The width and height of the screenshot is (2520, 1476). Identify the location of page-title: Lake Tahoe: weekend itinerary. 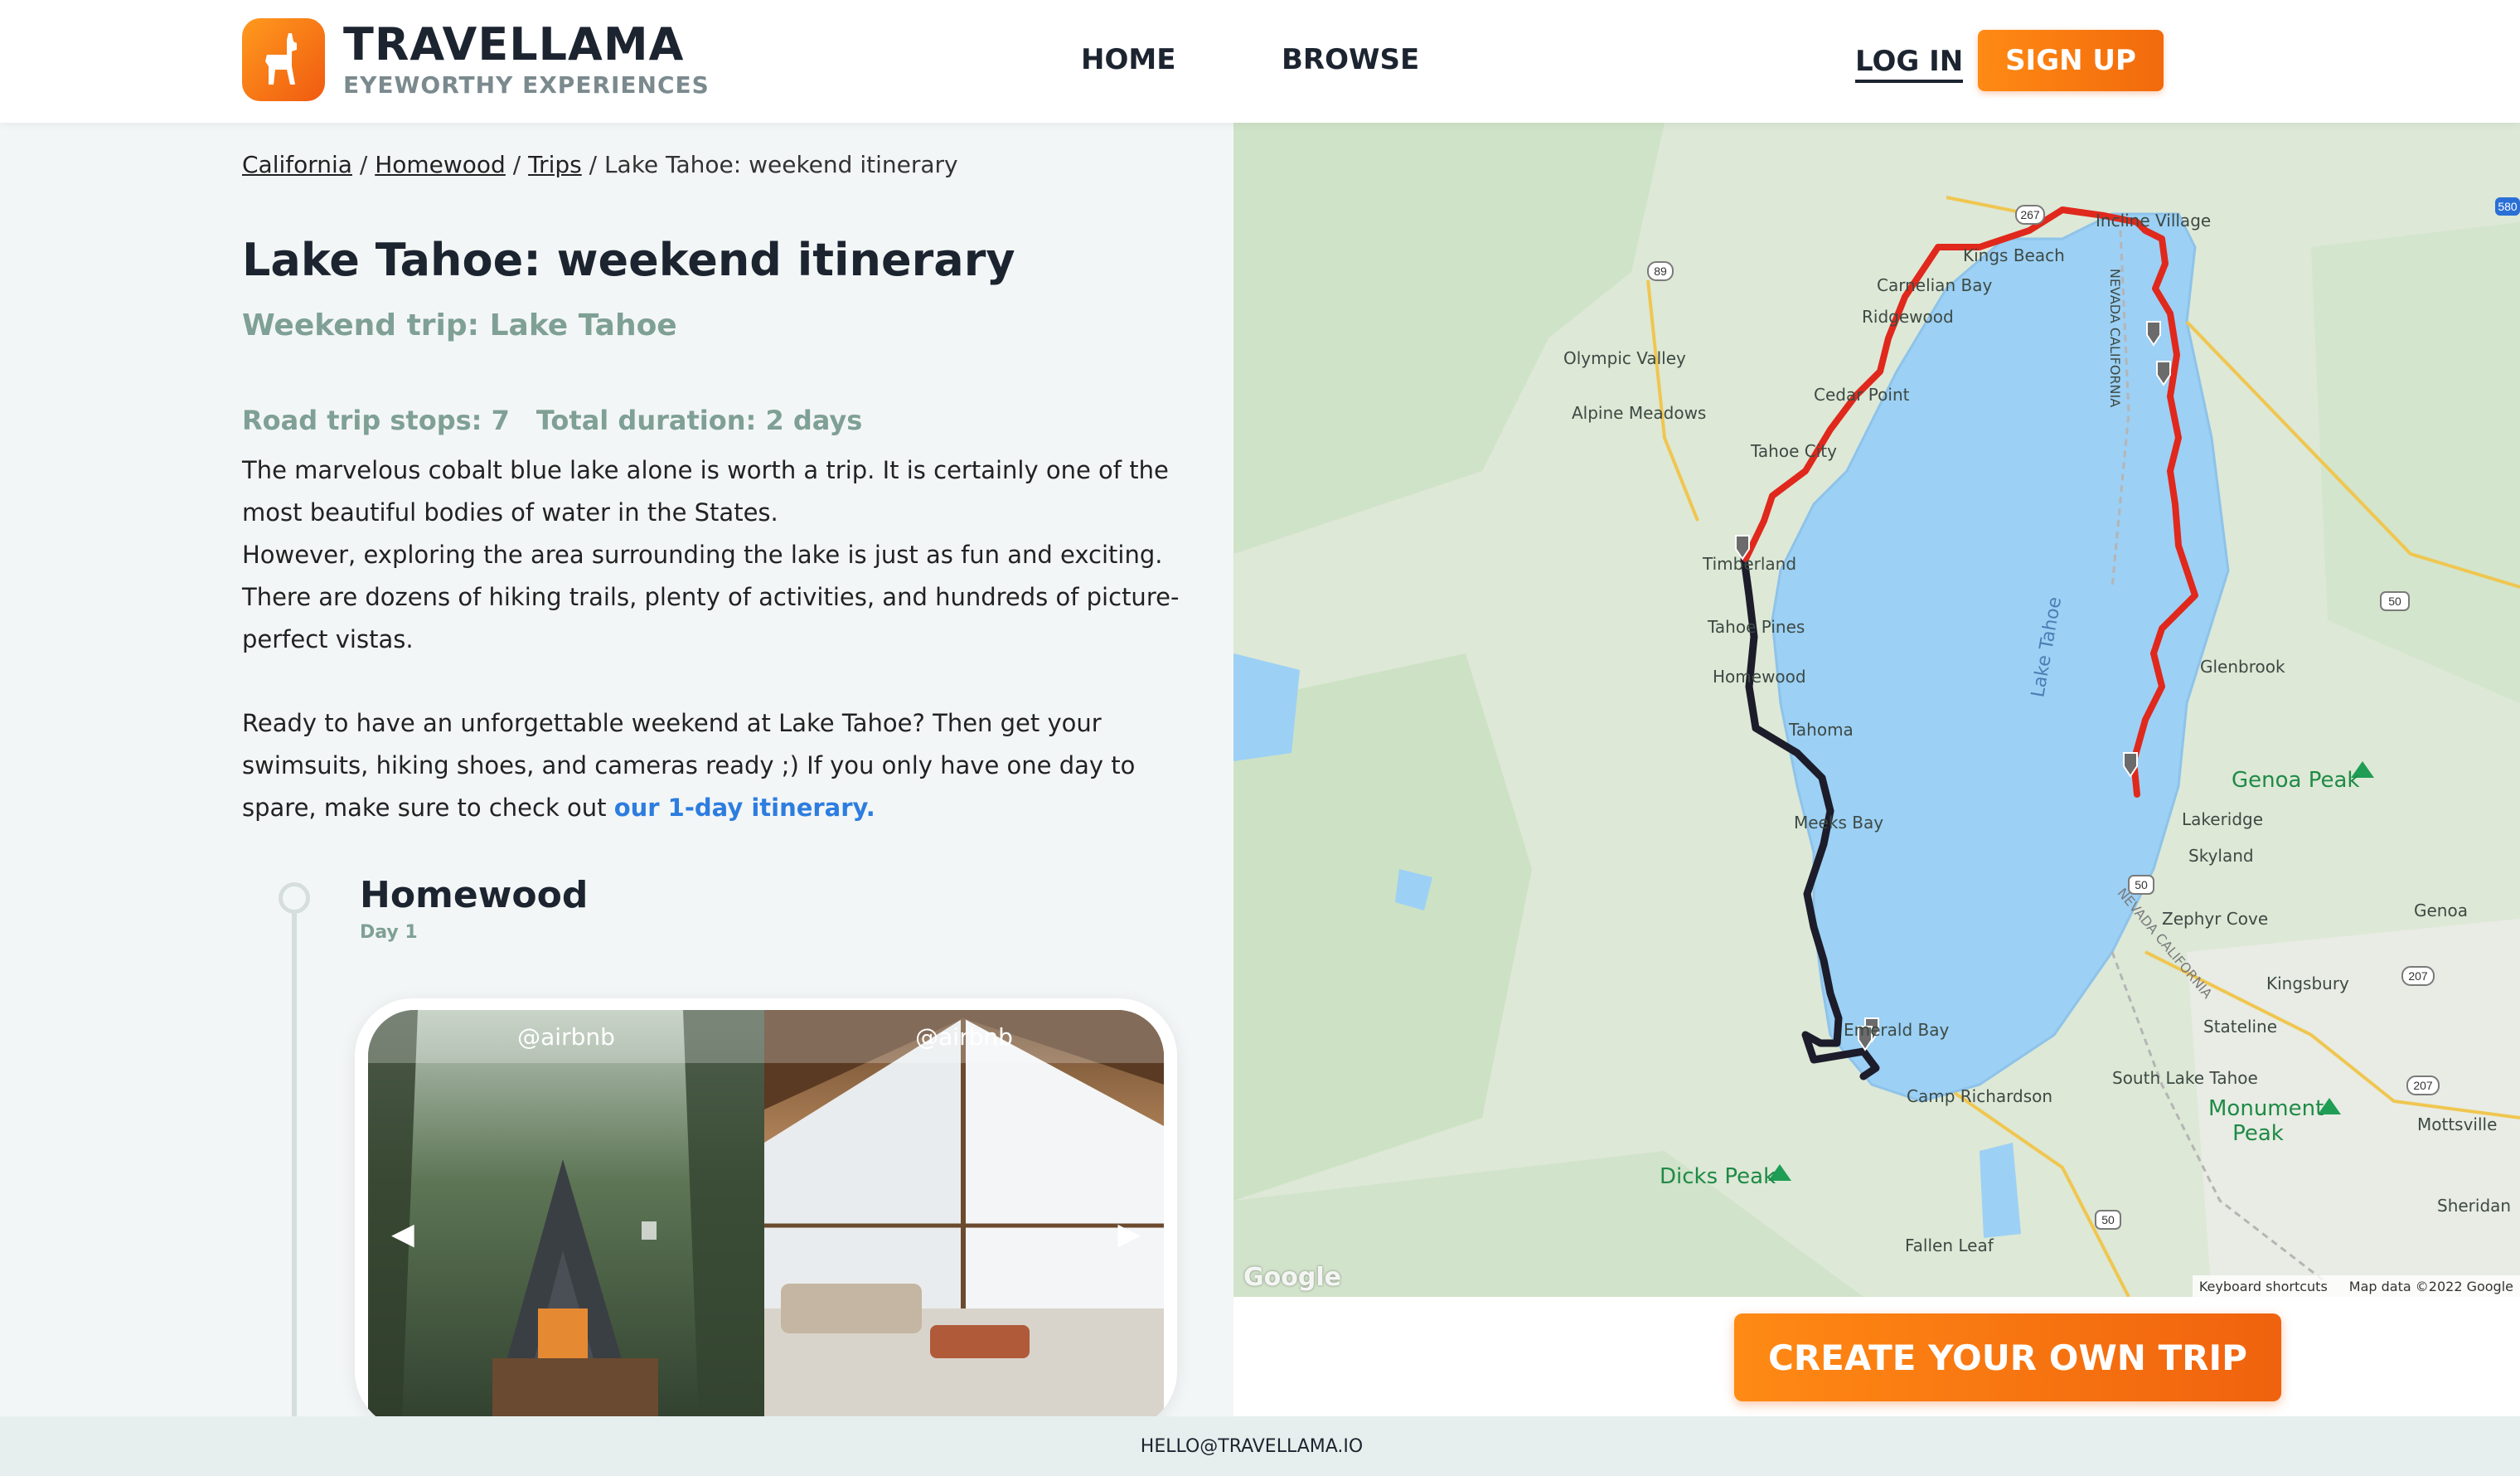
(628, 260).